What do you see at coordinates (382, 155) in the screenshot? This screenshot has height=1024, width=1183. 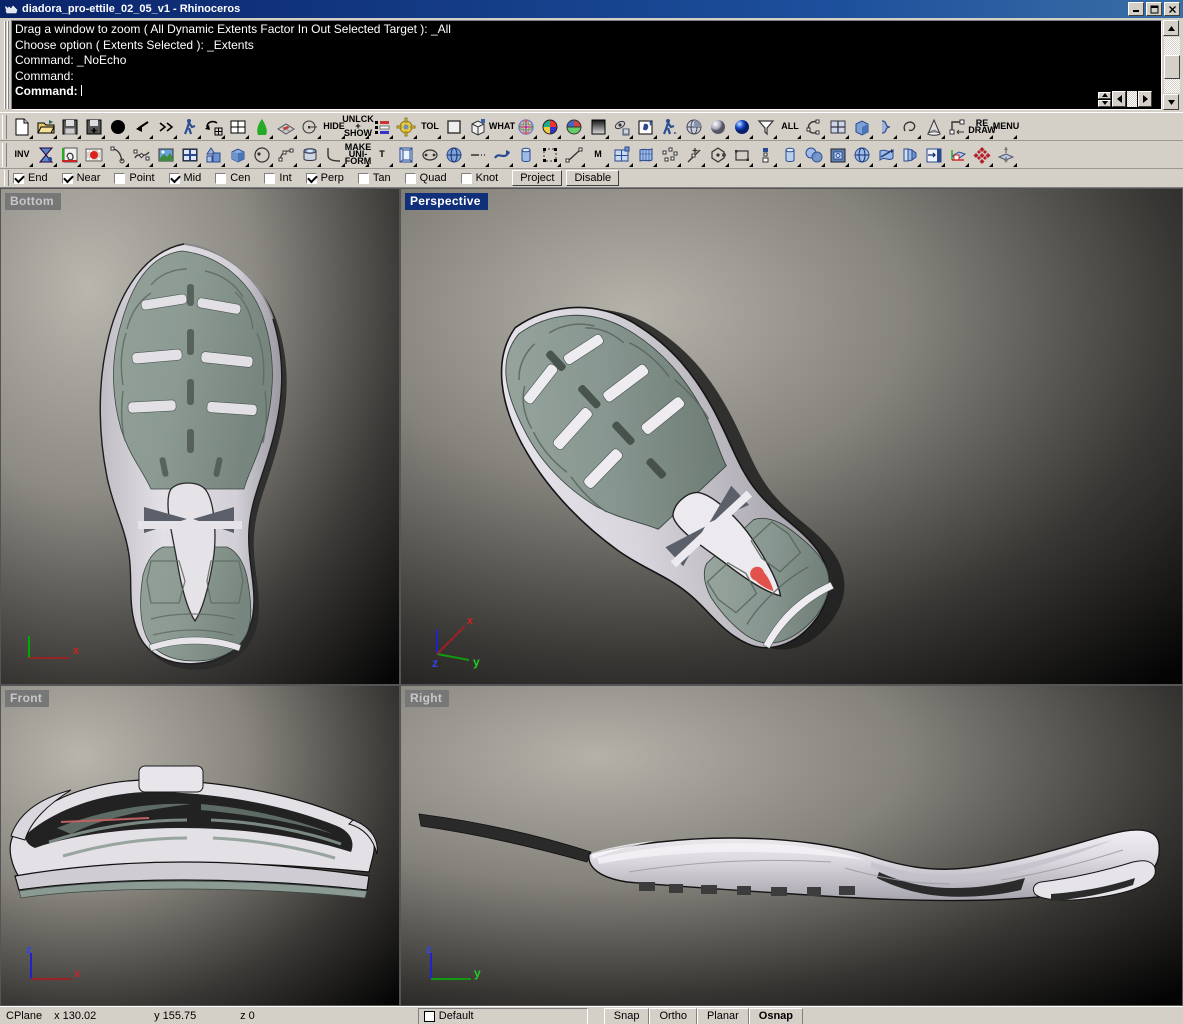 I see `text-object-button: T` at bounding box center [382, 155].